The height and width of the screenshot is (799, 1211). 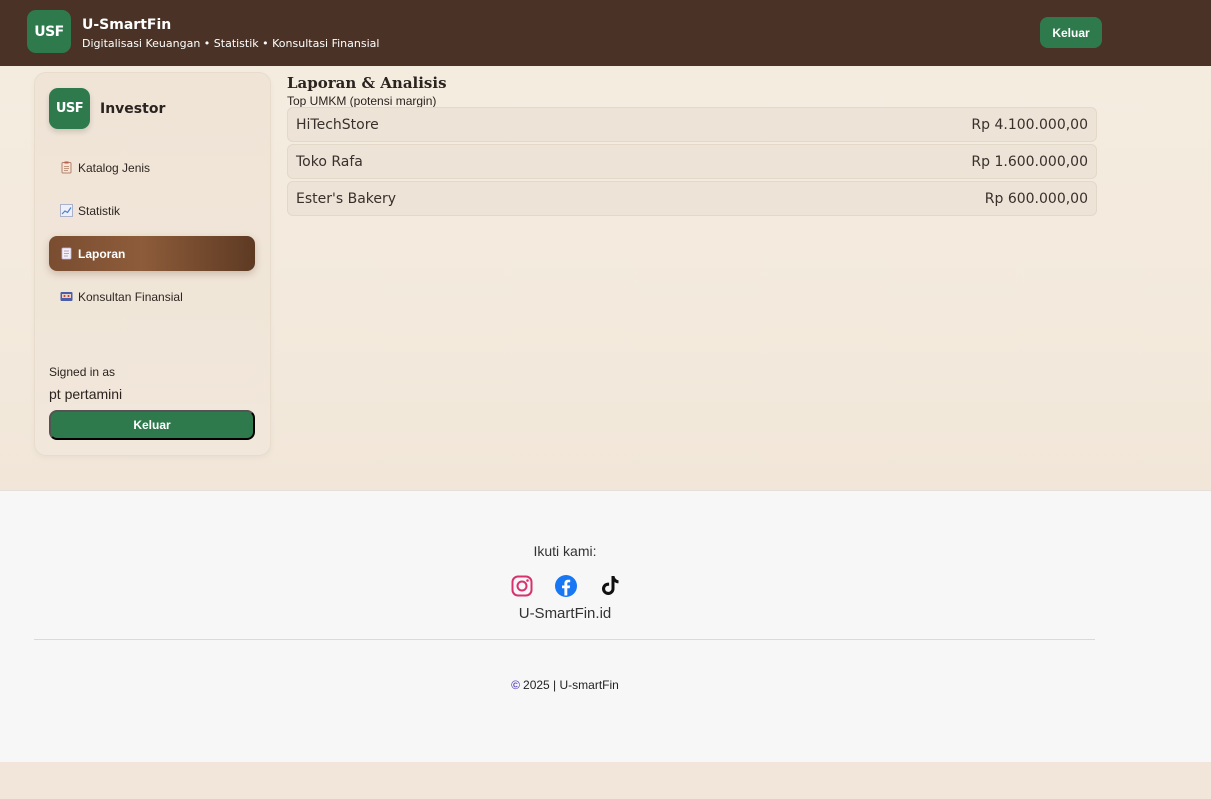 I want to click on sidebar-item-statistik: Statistik, so click(x=152, y=210).